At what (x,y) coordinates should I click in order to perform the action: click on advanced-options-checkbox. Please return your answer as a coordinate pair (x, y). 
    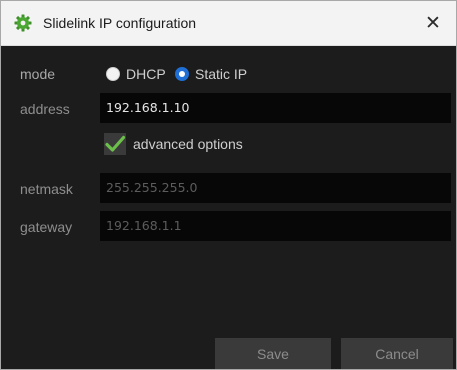
    Looking at the image, I should click on (115, 144).